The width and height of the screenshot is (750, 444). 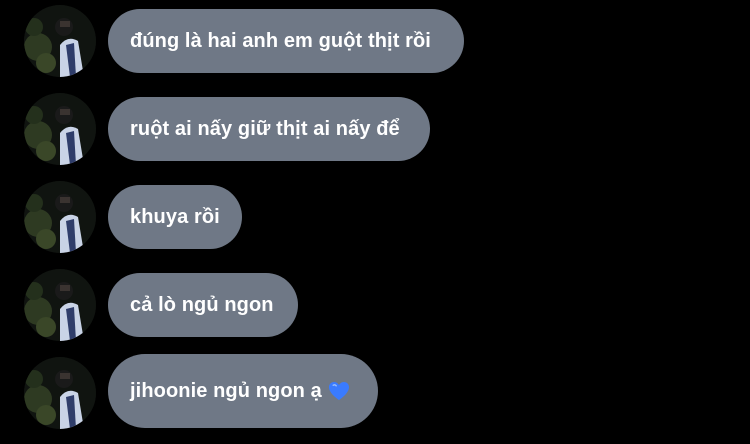 What do you see at coordinates (226, 390) in the screenshot?
I see `message-text: jihoonie ngủ ngon ạ` at bounding box center [226, 390].